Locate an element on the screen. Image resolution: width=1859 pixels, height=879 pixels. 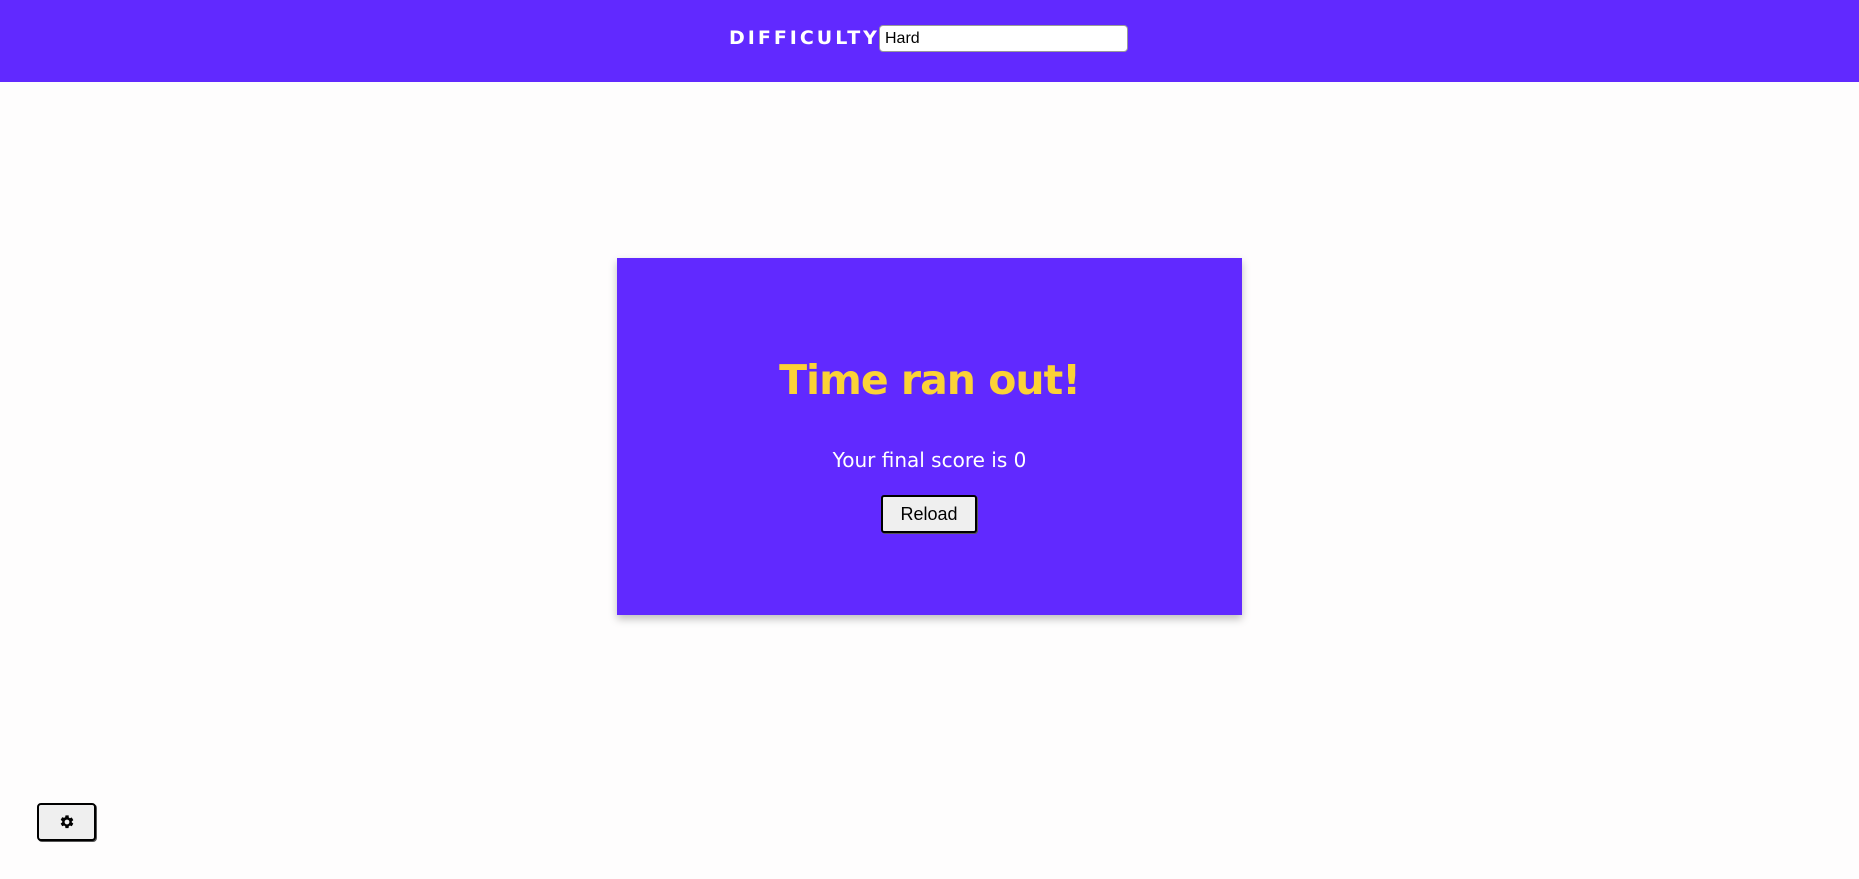
difficulty-label: DIFFICULTY: is located at coordinates (809, 38).